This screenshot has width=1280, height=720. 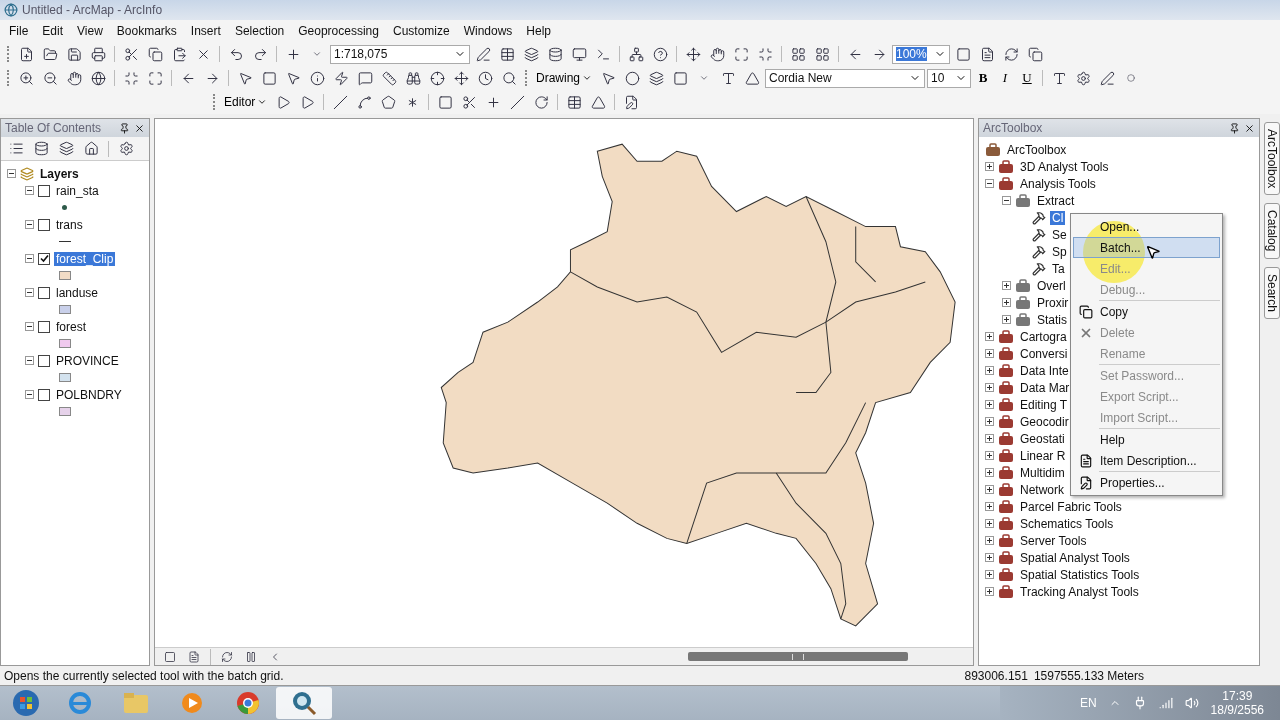 I want to click on tree-item: Geostati, so click(x=1042, y=438).